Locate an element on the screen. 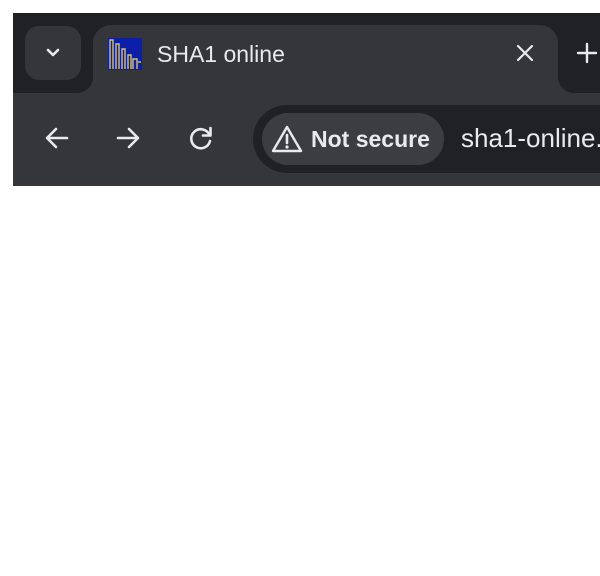  forward-button is located at coordinates (128, 138).